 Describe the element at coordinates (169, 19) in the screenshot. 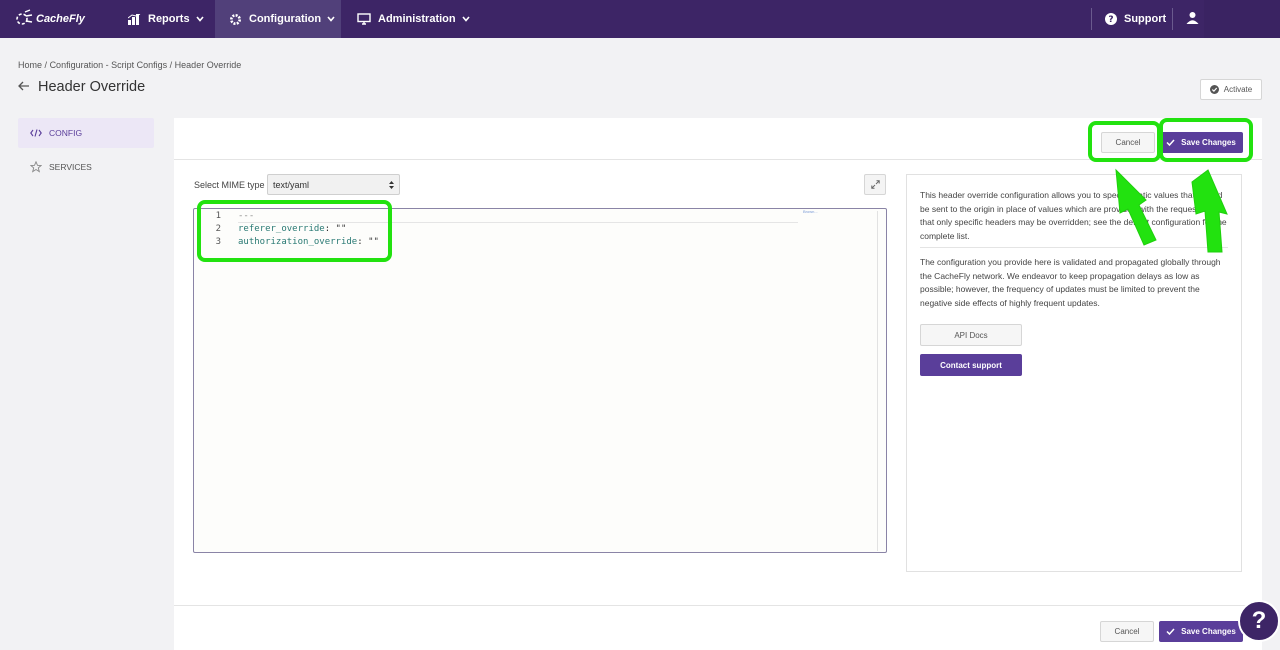

I see `nav-reports-label: Reports` at that location.